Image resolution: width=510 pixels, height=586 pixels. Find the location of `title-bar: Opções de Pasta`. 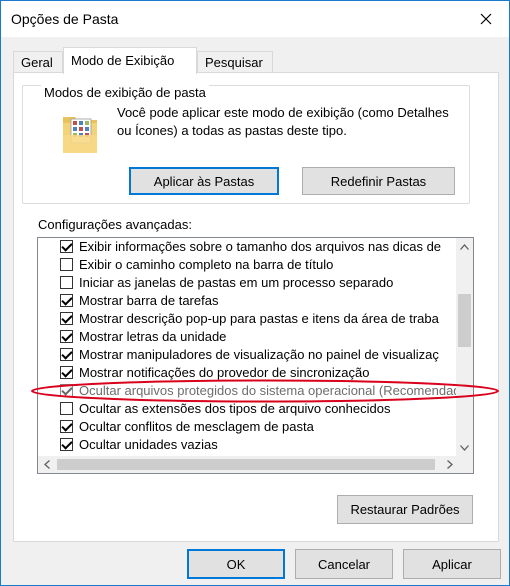

title-bar: Opções de Pasta is located at coordinates (255, 19).